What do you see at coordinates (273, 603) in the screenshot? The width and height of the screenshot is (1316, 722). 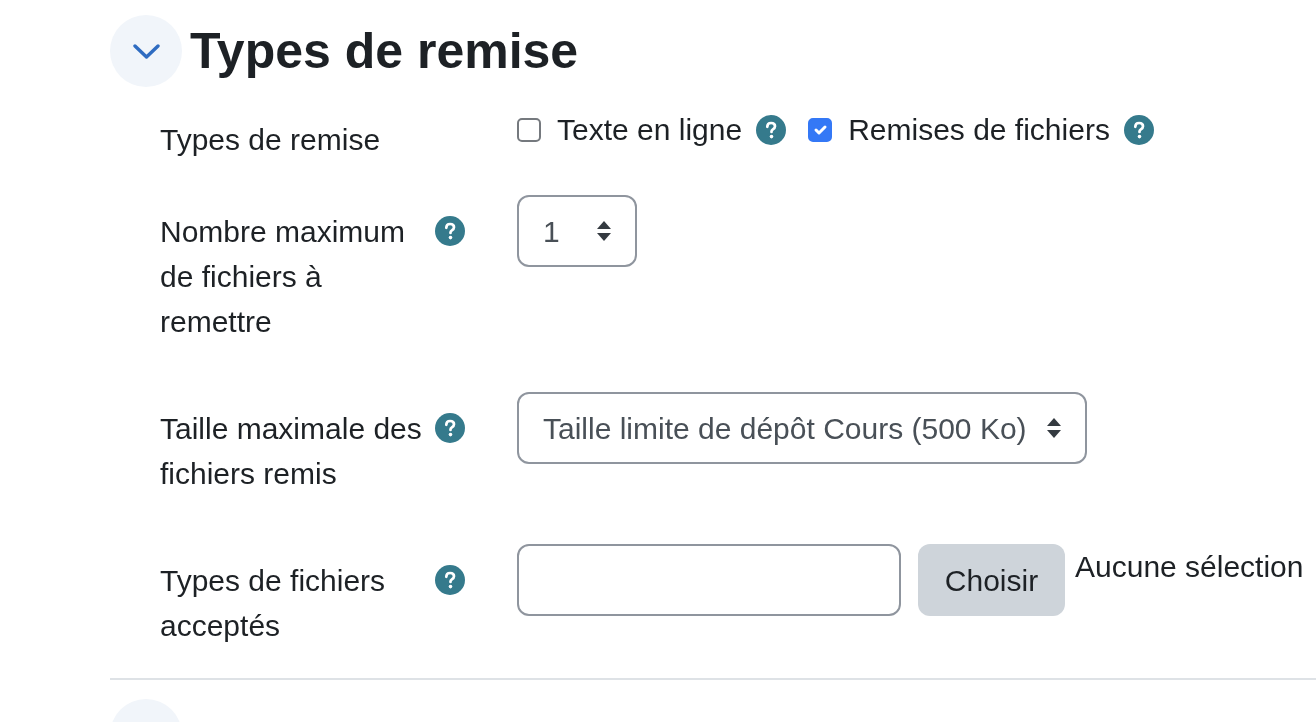 I see `field-label: Types de fichiers acceptés` at bounding box center [273, 603].